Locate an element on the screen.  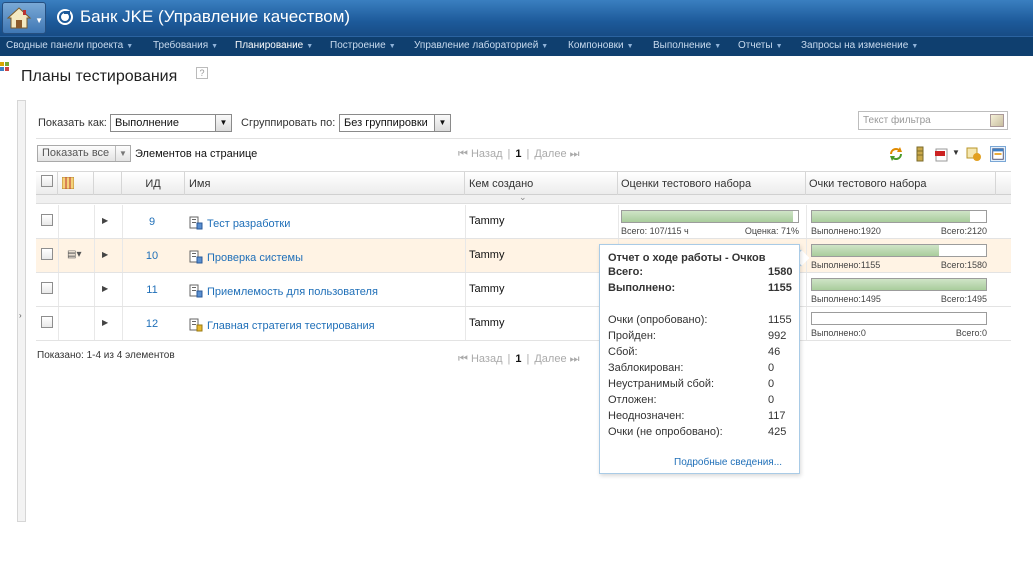
sort-bar: ⌄ is located at coordinates (523, 198).